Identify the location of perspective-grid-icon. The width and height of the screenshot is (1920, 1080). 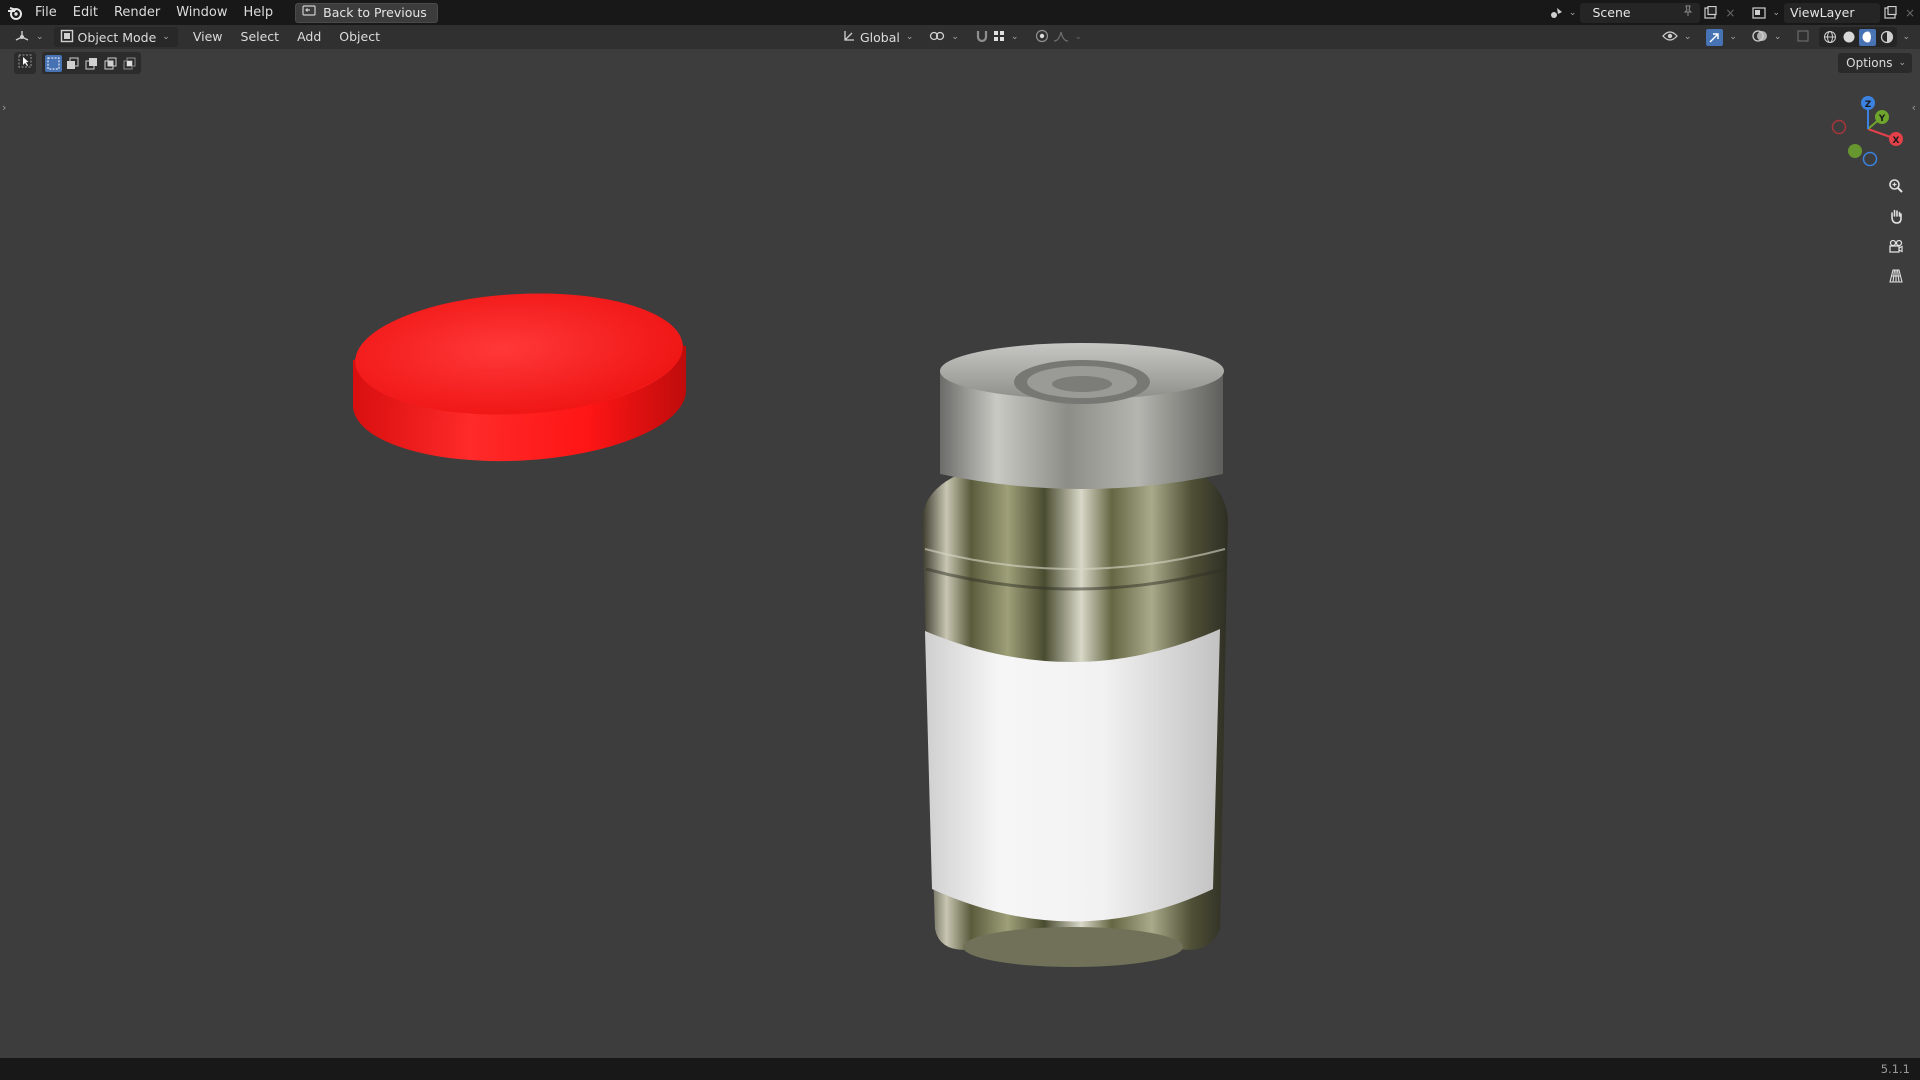
(1896, 276).